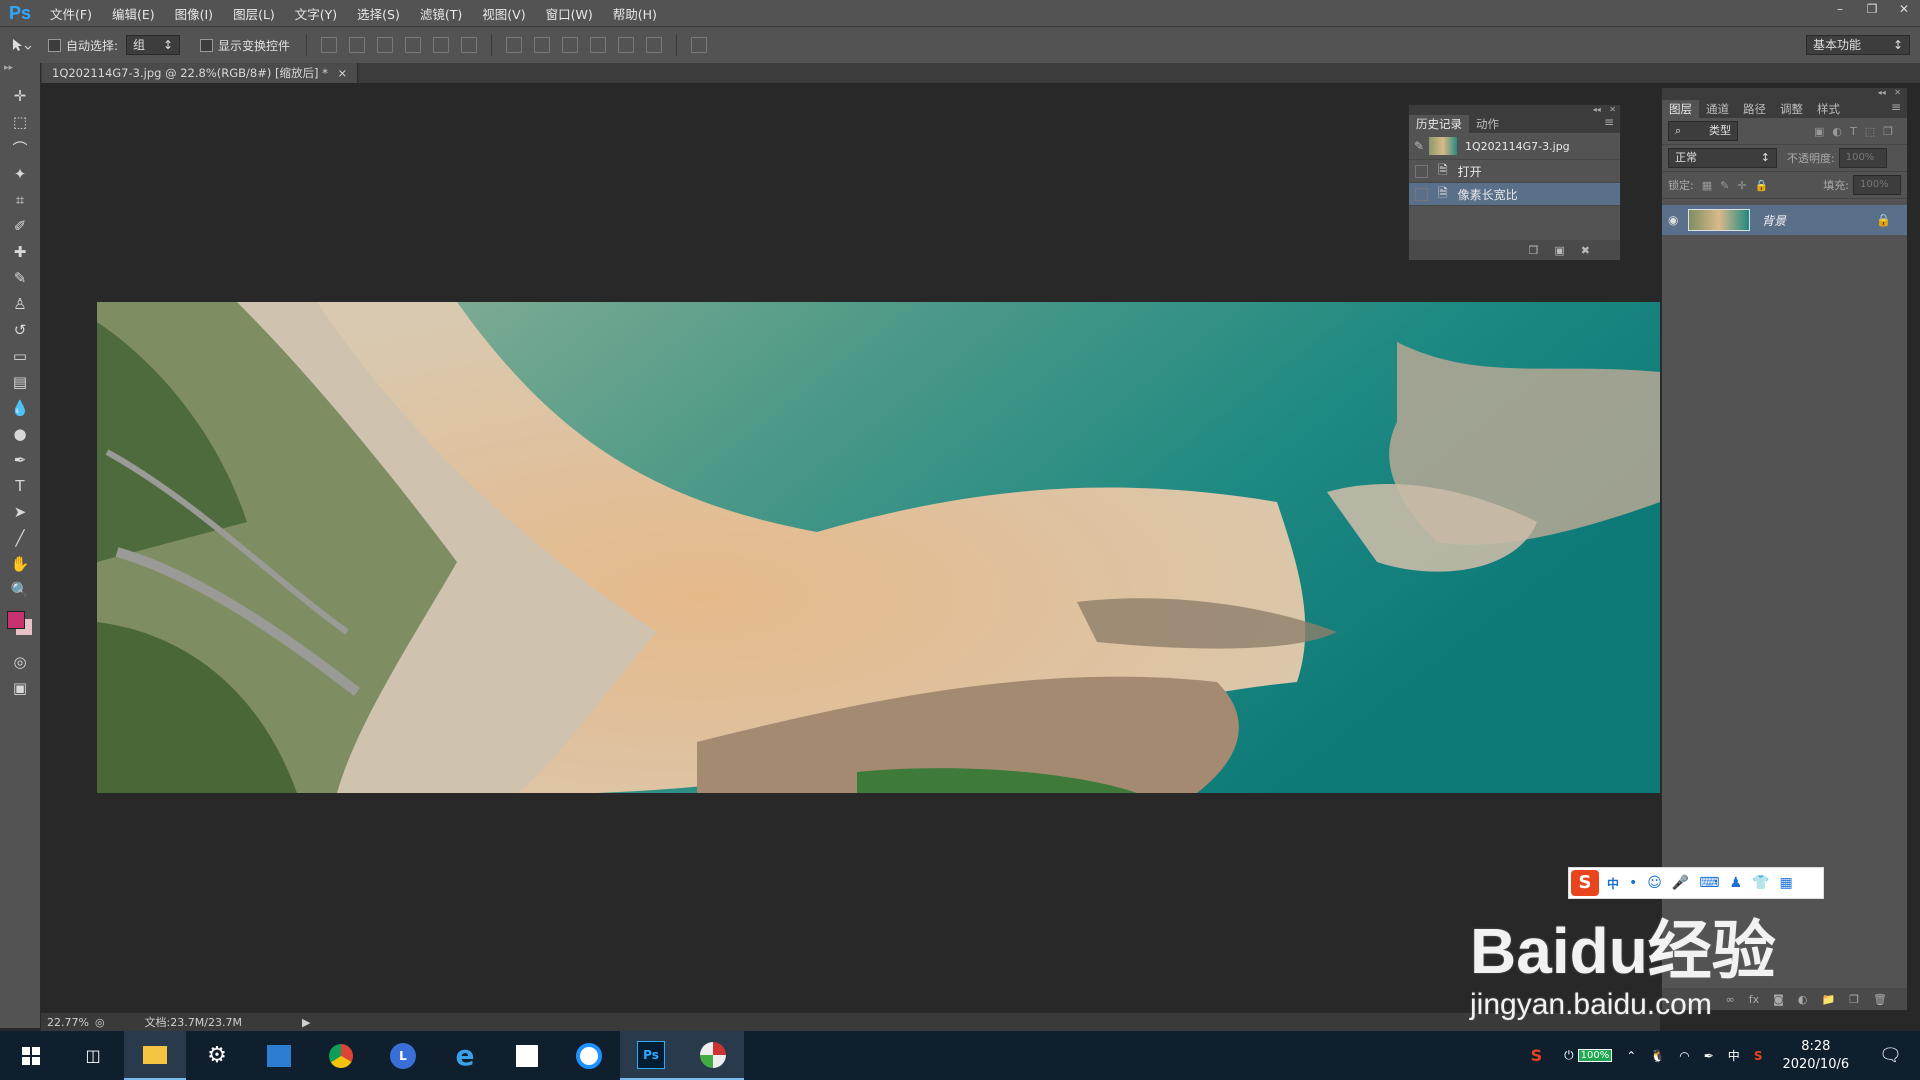 The height and width of the screenshot is (1080, 1920). What do you see at coordinates (1514, 171) in the screenshot?
I see `history-item: 🗎 打开` at bounding box center [1514, 171].